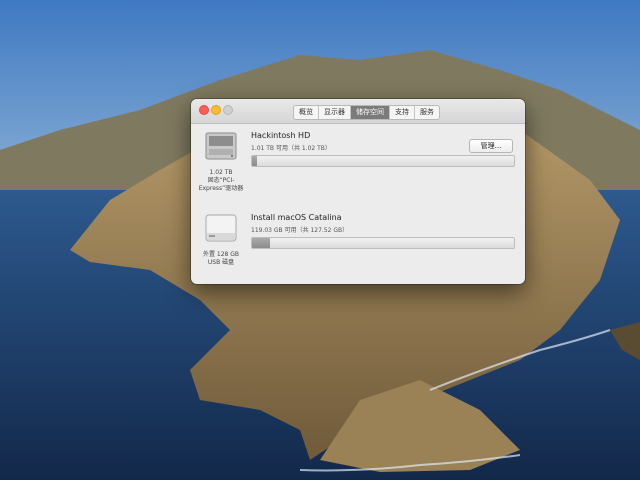 This screenshot has height=480, width=640. What do you see at coordinates (300, 230) in the screenshot?
I see `volume-capacity: 119.03 GB 可用（共 127.52 GB）` at bounding box center [300, 230].